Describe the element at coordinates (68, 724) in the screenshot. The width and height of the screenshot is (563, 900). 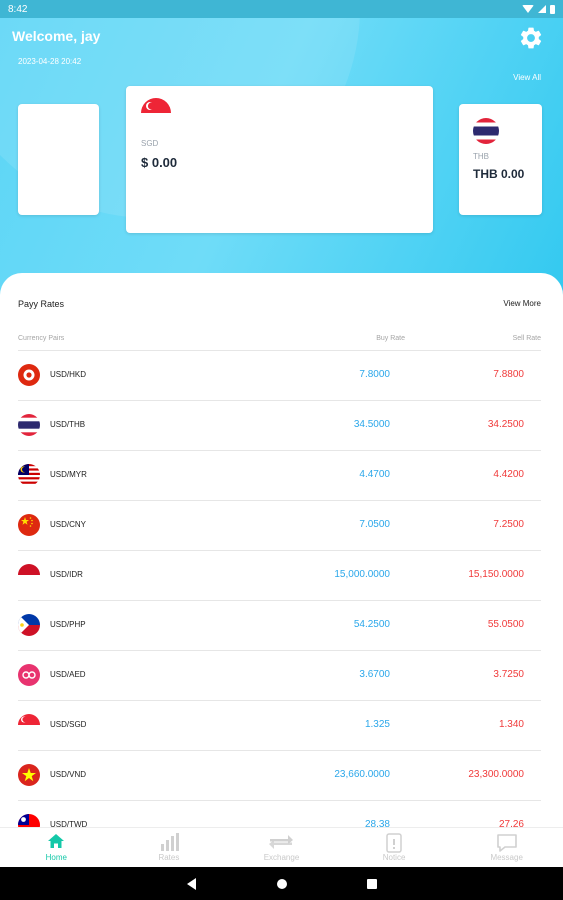
I see `currency-pair: USD/SGD` at that location.